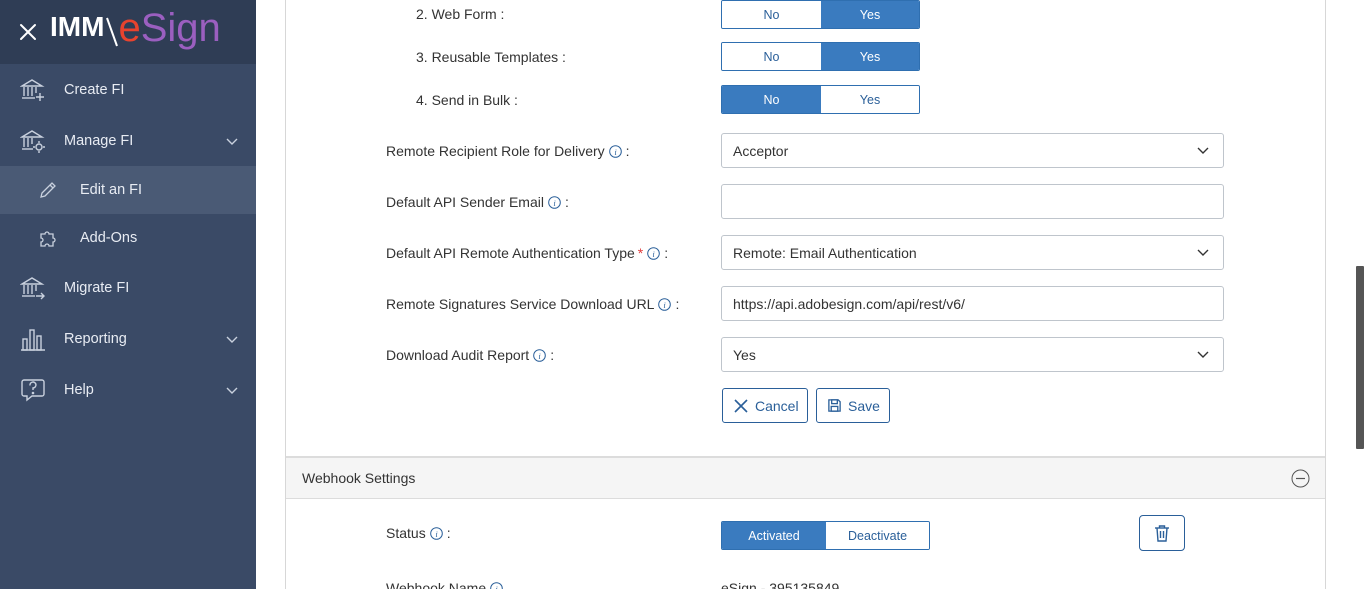 This screenshot has width=1366, height=589. What do you see at coordinates (508, 151) in the screenshot?
I see `remote-role-label: Remote Recipient Role for Delivery i :` at bounding box center [508, 151].